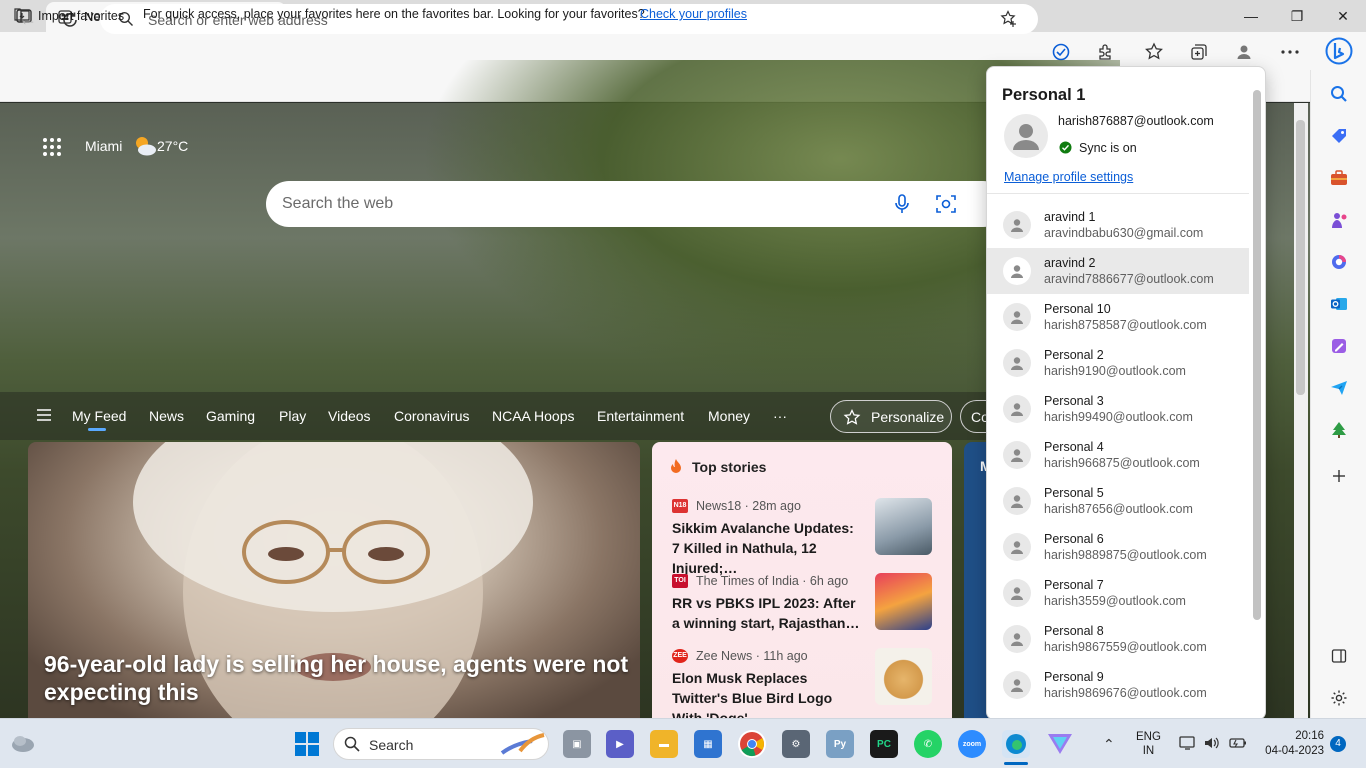 Image resolution: width=1366 pixels, height=768 pixels. I want to click on close-window-button: ✕, so click(1343, 16).